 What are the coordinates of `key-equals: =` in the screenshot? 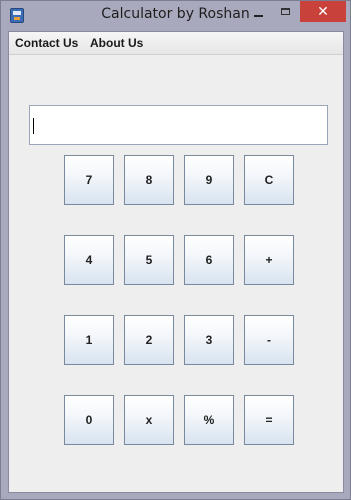 It's located at (269, 420).